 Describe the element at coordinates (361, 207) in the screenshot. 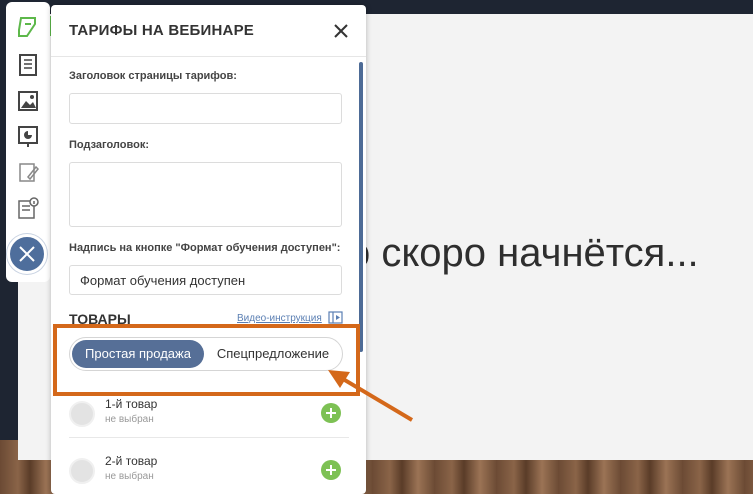

I see `panel-scrollbar` at that location.